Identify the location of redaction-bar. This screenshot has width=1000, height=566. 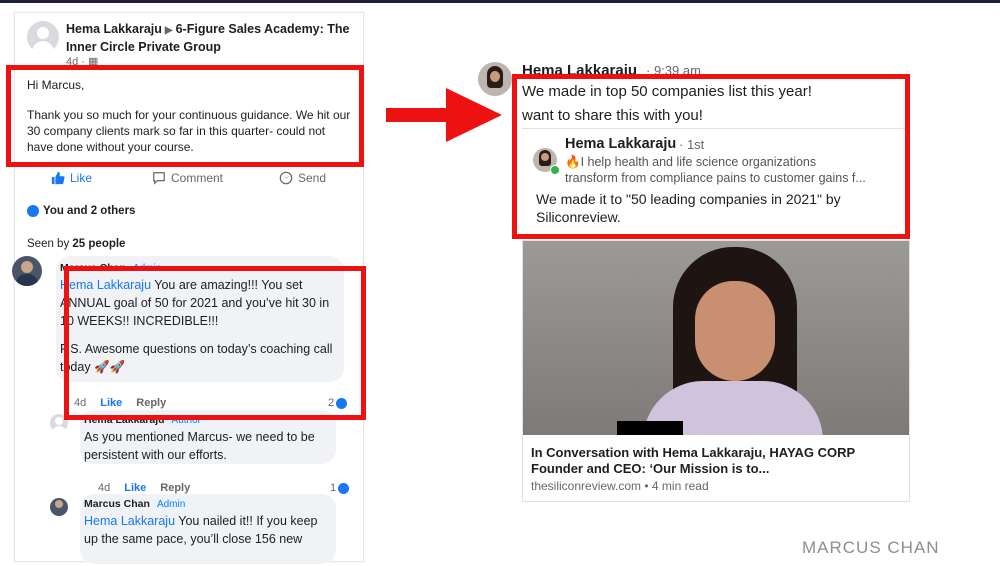
(650, 428).